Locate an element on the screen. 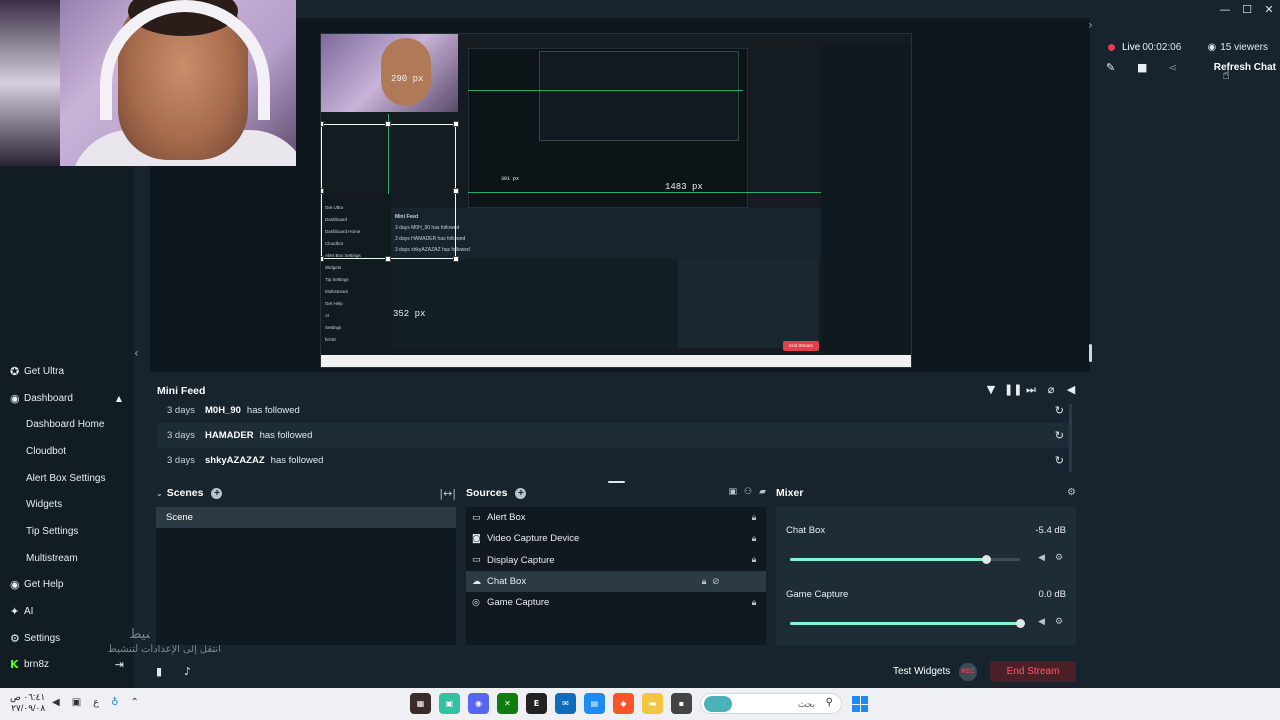 This screenshot has width=1280, height=720. pv-side-item: brn8z is located at coordinates (331, 339).